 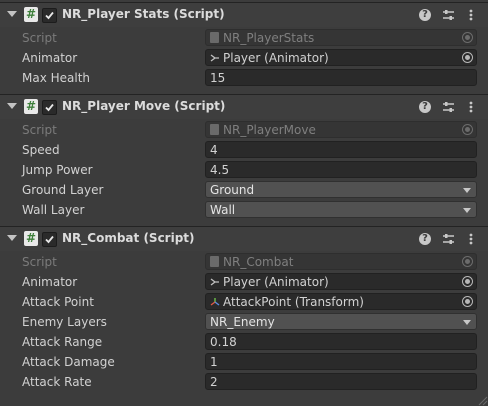 I want to click on component-title: NR_Combat (Script), so click(x=128, y=238).